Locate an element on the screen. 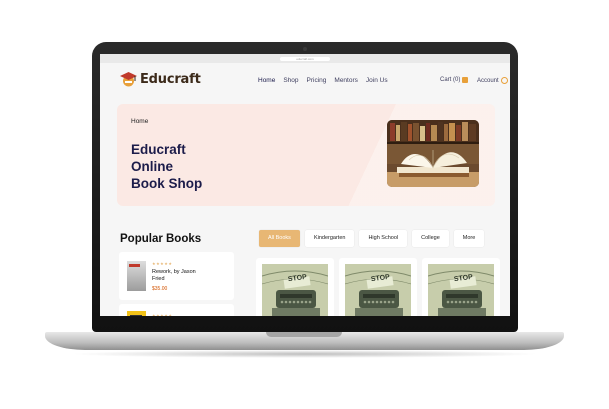 The width and height of the screenshot is (609, 409). laptop-shadow is located at coordinates (305, 354).